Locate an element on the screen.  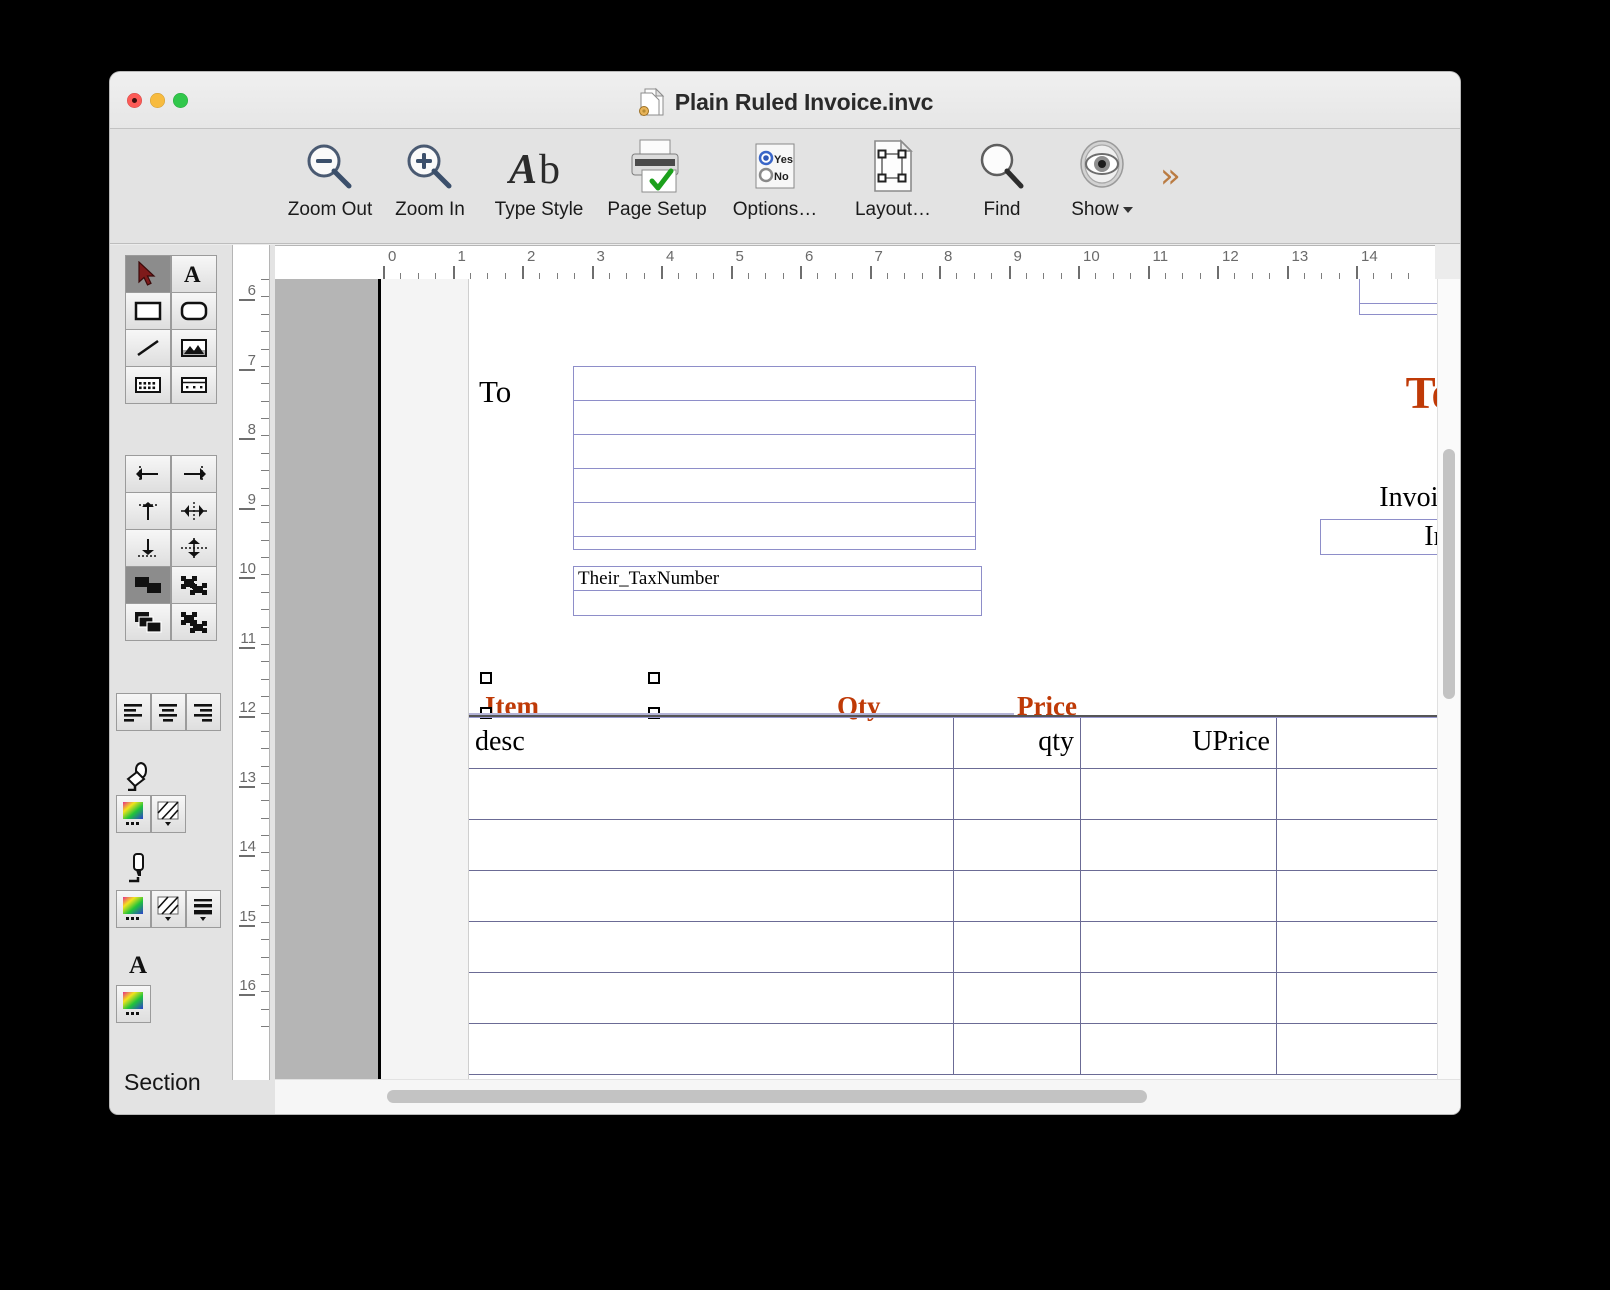
tax-number-field: Their_TaxNumber is located at coordinates (777, 579).